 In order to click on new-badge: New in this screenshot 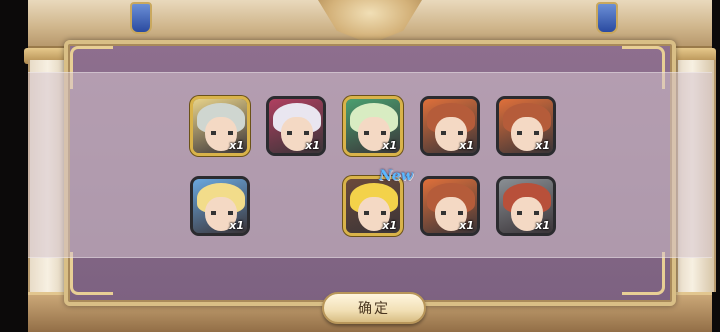, I will do `click(396, 176)`.